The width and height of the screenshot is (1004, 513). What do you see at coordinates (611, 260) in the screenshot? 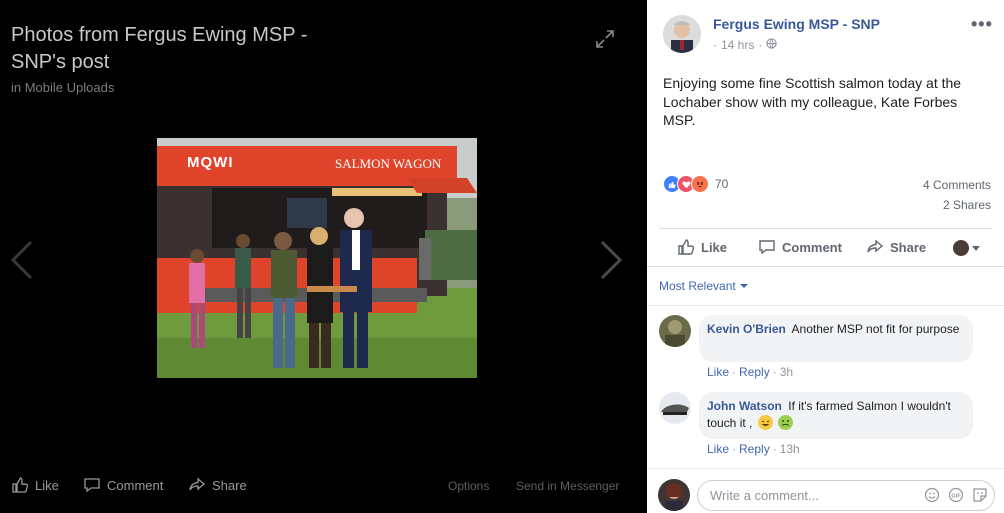
I see `next-photo-icon` at bounding box center [611, 260].